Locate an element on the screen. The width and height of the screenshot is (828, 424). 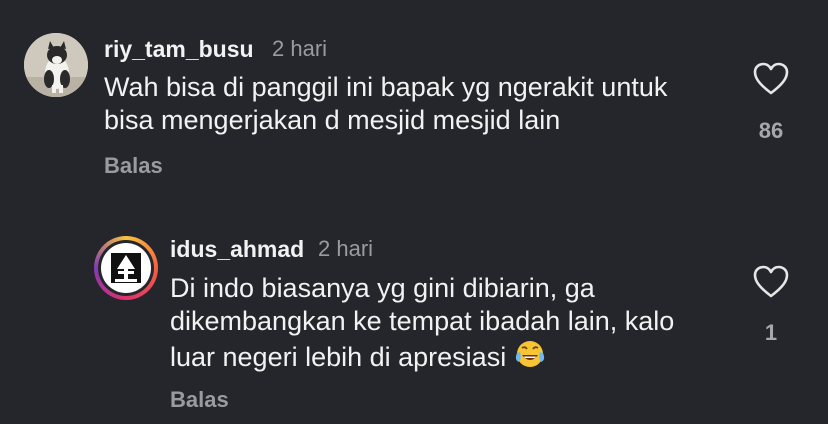
story-ring-gap is located at coordinates (126, 268).